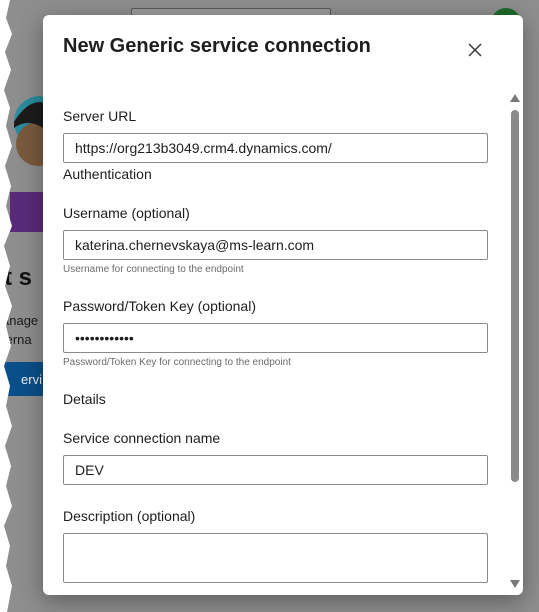 The height and width of the screenshot is (612, 539). I want to click on close-icon, so click(475, 50).